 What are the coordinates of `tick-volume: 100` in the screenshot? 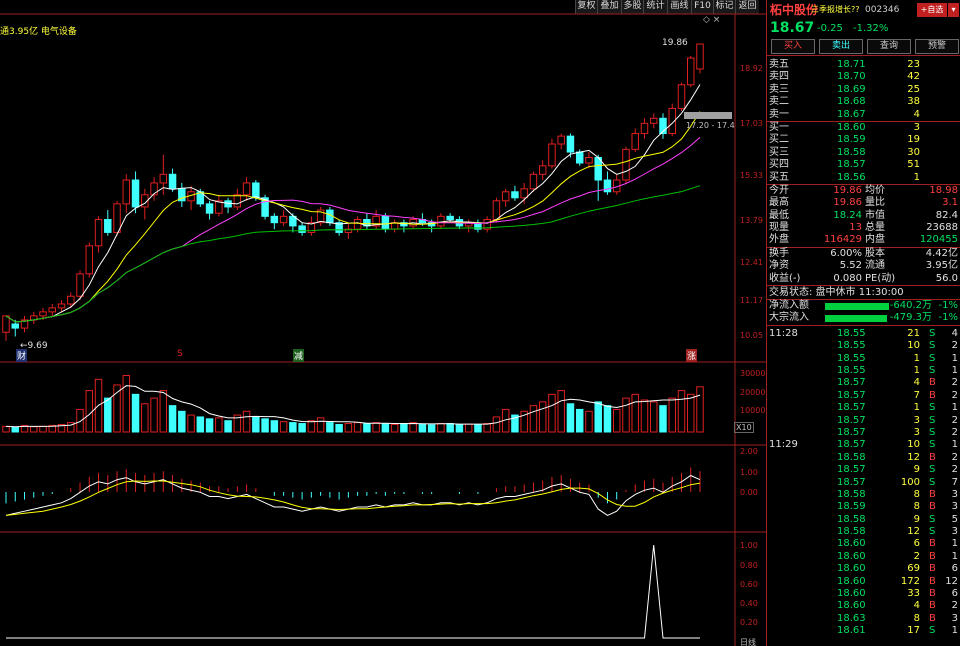 It's located at (910, 482).